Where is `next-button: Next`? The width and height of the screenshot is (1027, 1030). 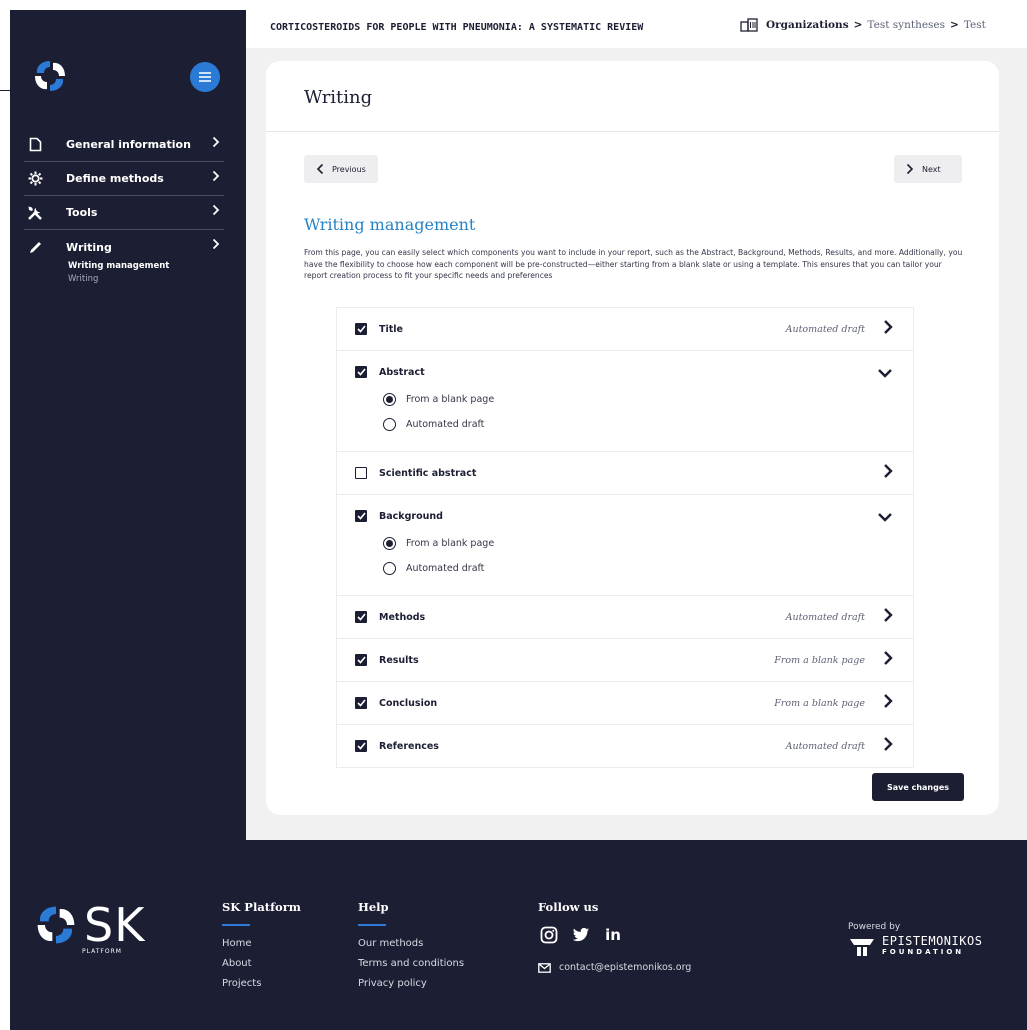 next-button: Next is located at coordinates (928, 169).